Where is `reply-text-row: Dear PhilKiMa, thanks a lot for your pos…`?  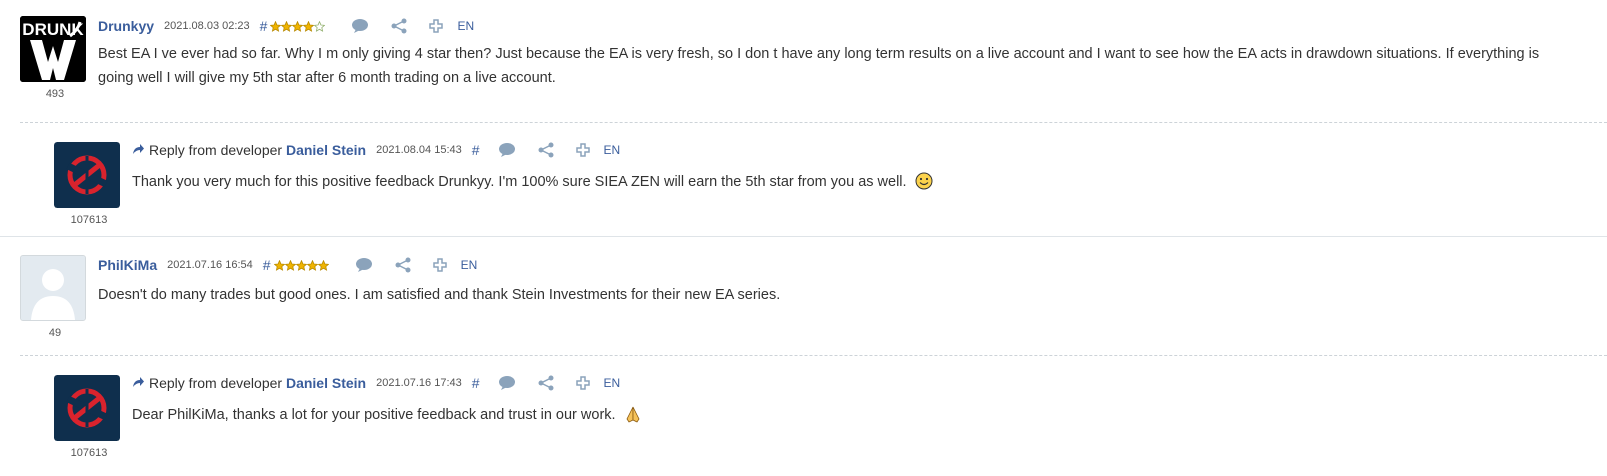
reply-text-row: Dear PhilKiMa, thanks a lot for your pos… is located at coordinates (832, 415).